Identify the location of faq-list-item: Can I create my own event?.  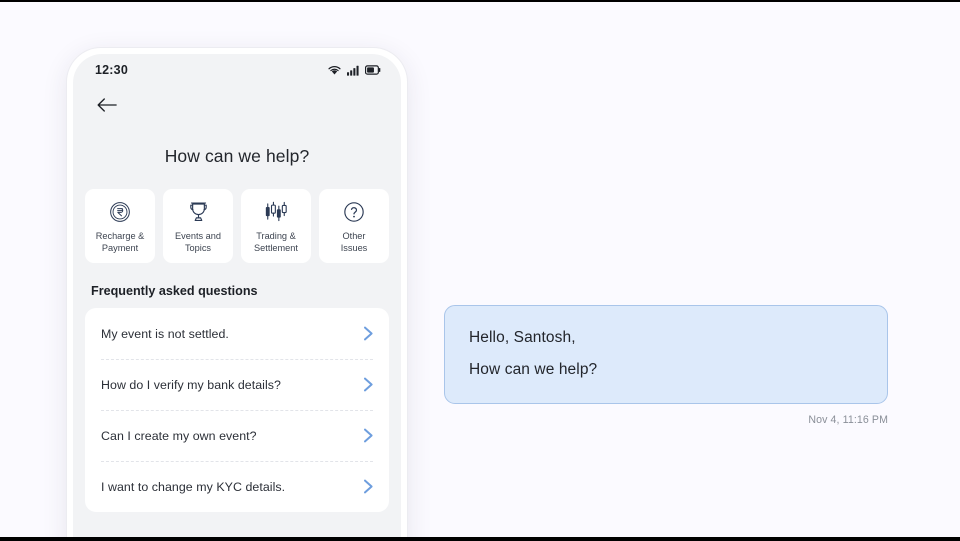
(237, 435).